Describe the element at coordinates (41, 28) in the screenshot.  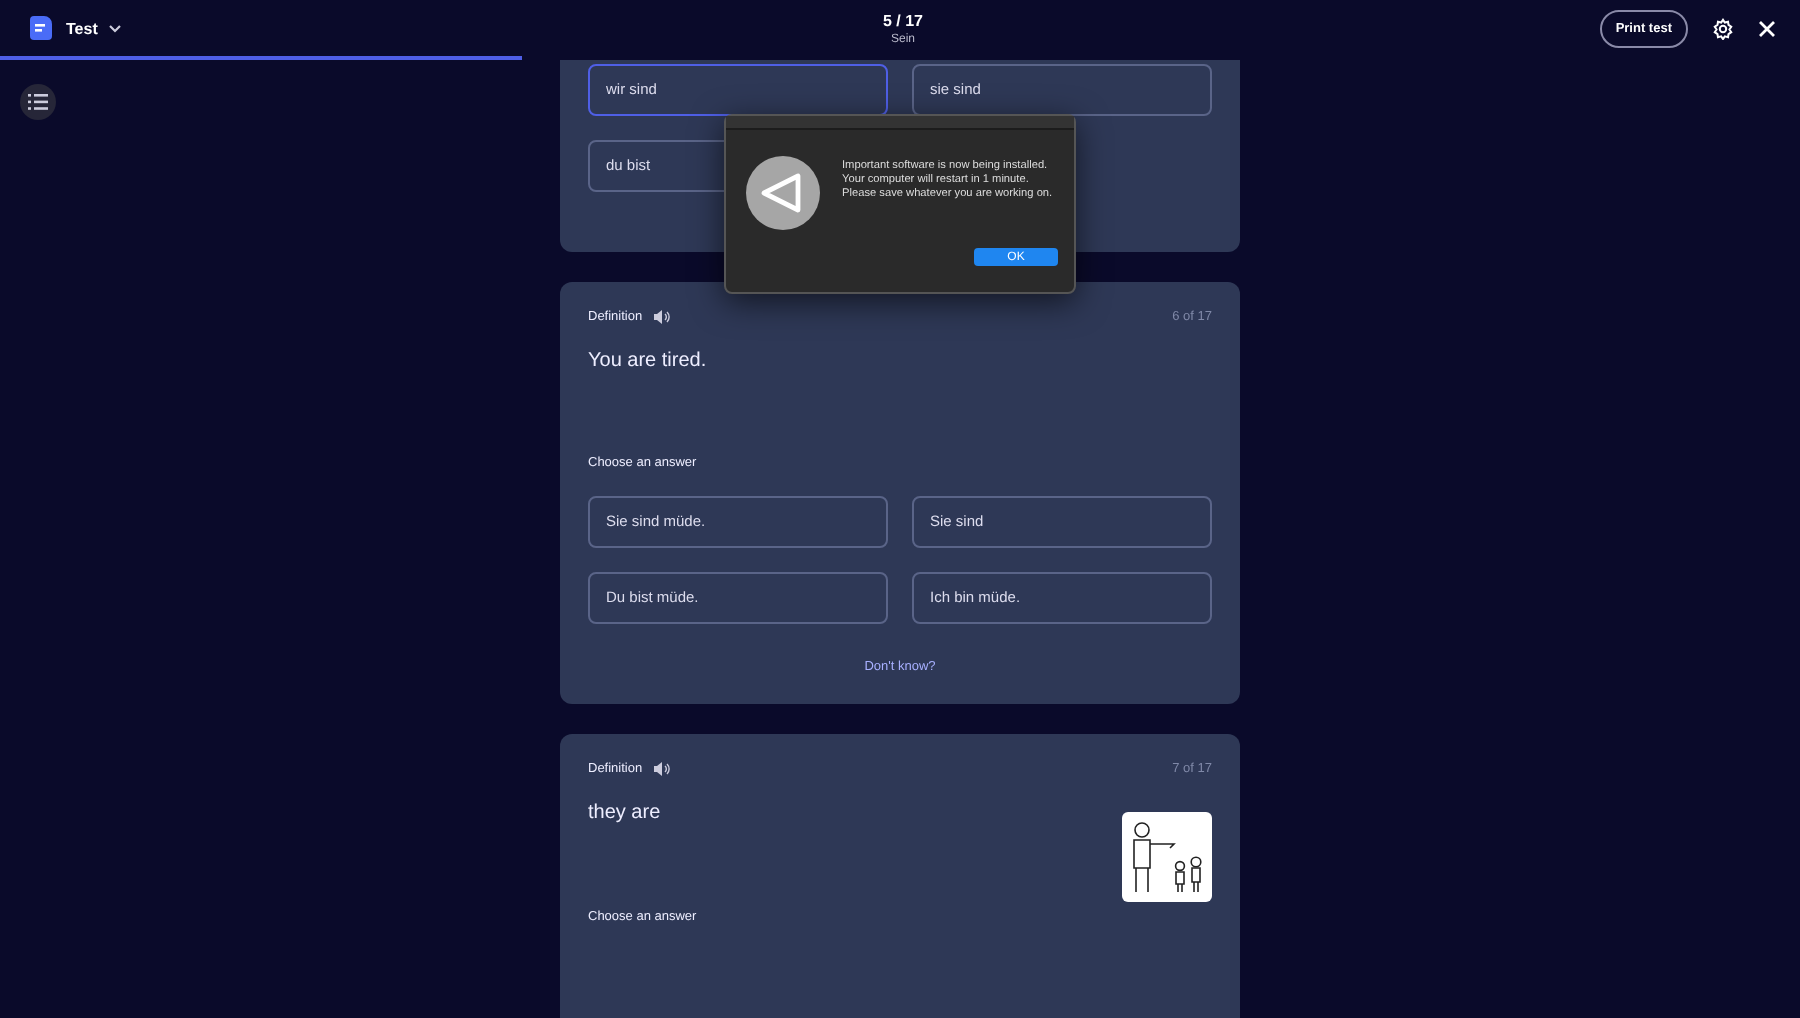
I see `document-icon` at that location.